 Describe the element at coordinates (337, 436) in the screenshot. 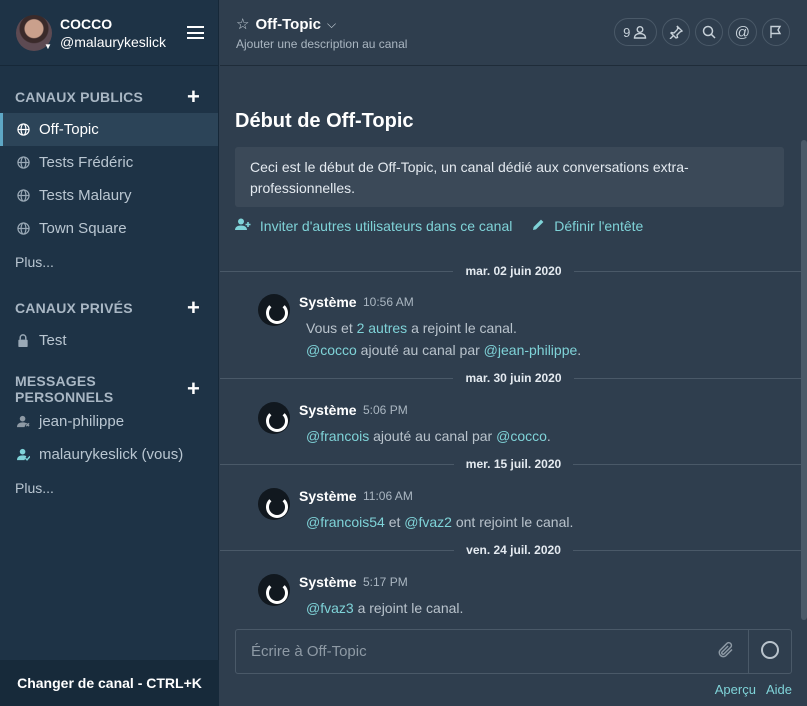

I see `mention-link: @francois` at that location.